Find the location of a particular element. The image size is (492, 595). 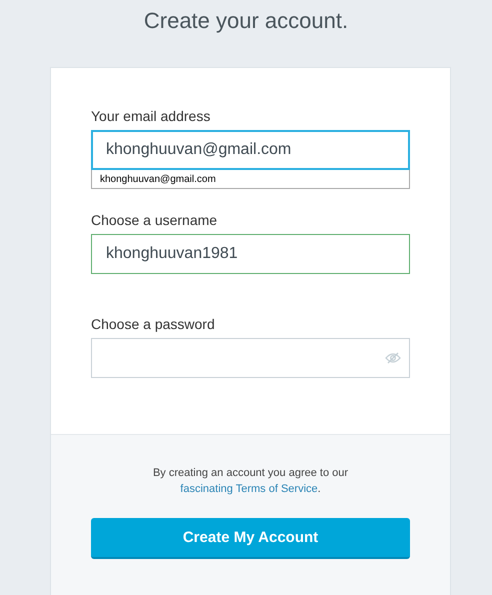

input-field: khonghuuvan@gmail.com is located at coordinates (250, 150).